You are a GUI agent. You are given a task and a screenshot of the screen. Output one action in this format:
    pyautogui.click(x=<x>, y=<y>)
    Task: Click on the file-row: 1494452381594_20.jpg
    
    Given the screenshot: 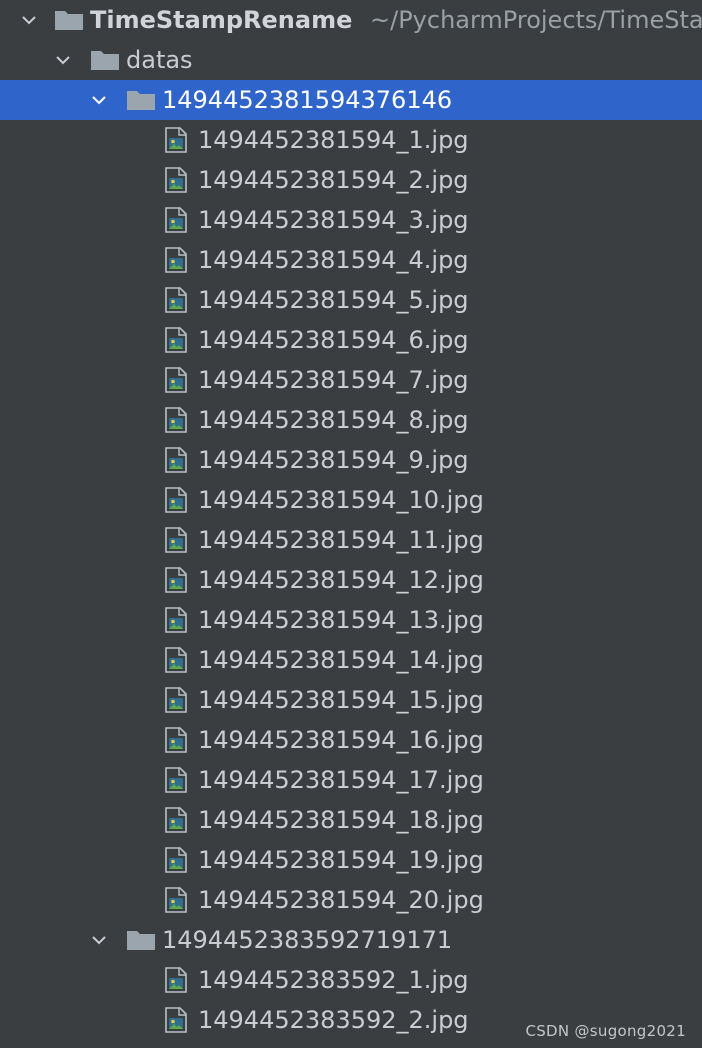 What is the action you would take?
    pyautogui.click(x=351, y=900)
    